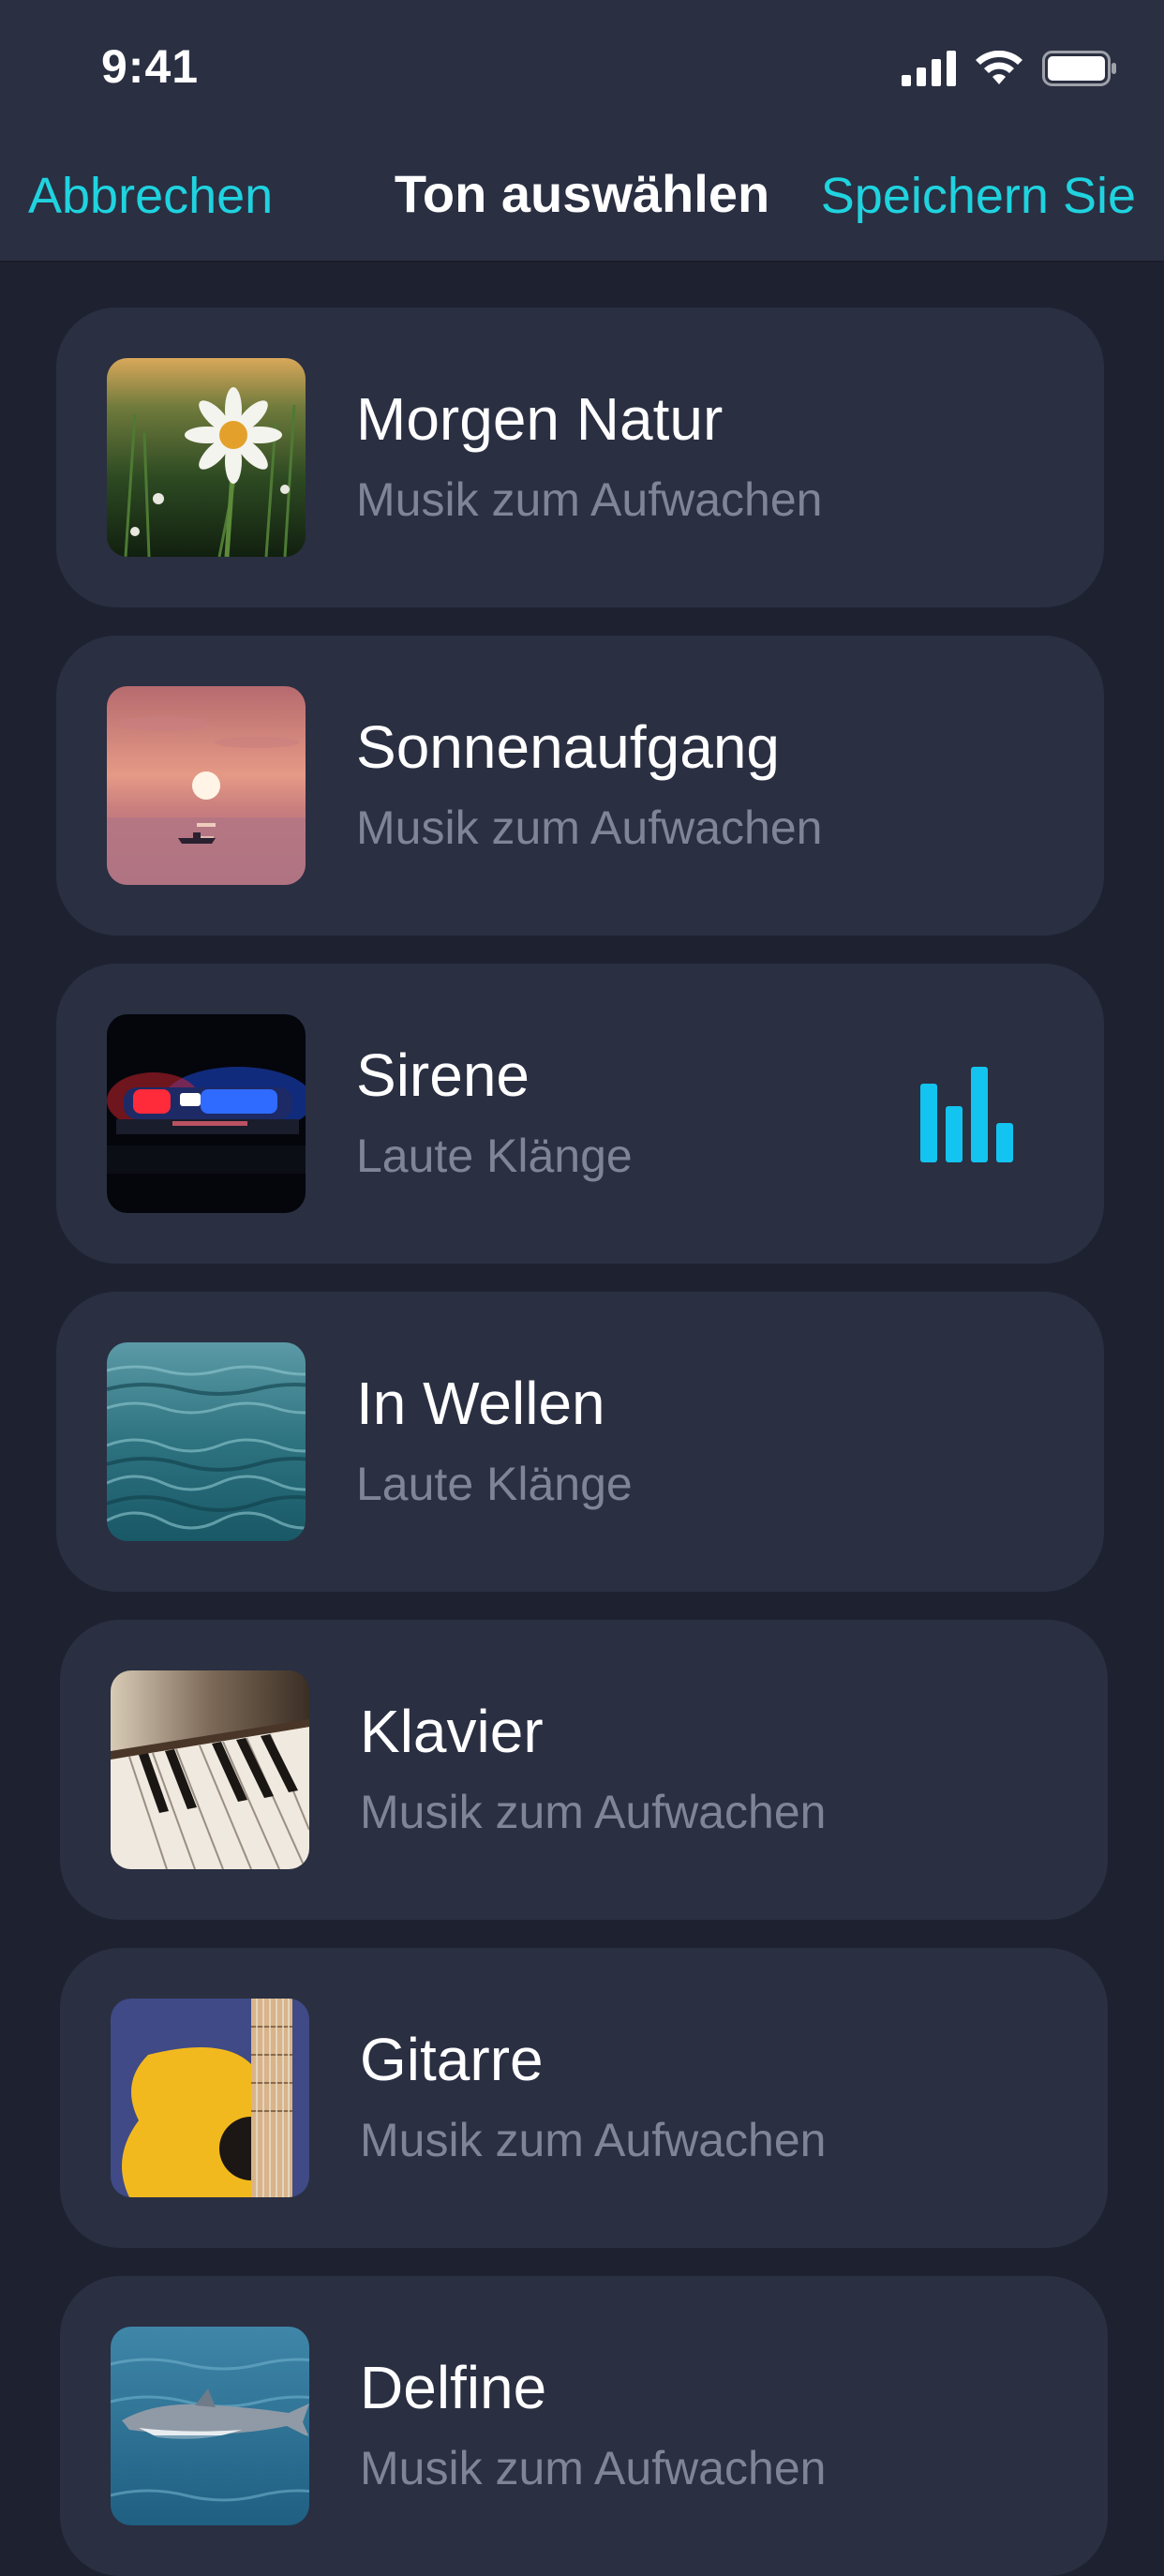 Image resolution: width=1164 pixels, height=2576 pixels. I want to click on sound-item-gitarre: Gitarre Musik zum Aufwachen, so click(584, 2098).